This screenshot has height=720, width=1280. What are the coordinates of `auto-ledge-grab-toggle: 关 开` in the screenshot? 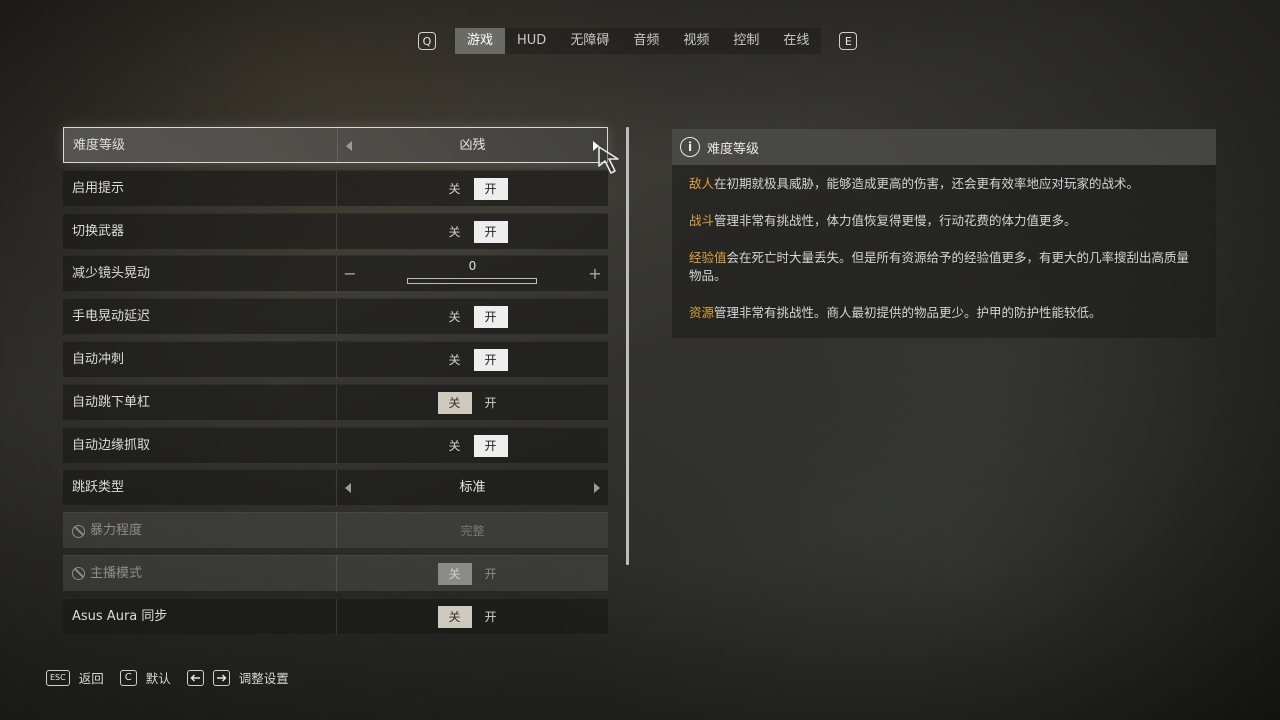 It's located at (472, 445).